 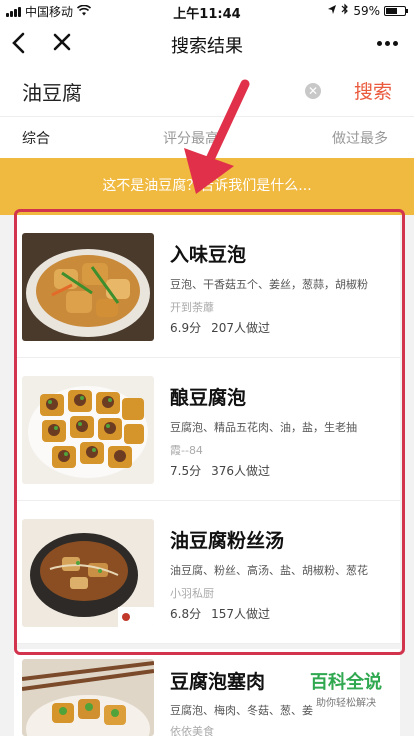 What do you see at coordinates (313, 91) in the screenshot?
I see `clear-icon: ✕` at bounding box center [313, 91].